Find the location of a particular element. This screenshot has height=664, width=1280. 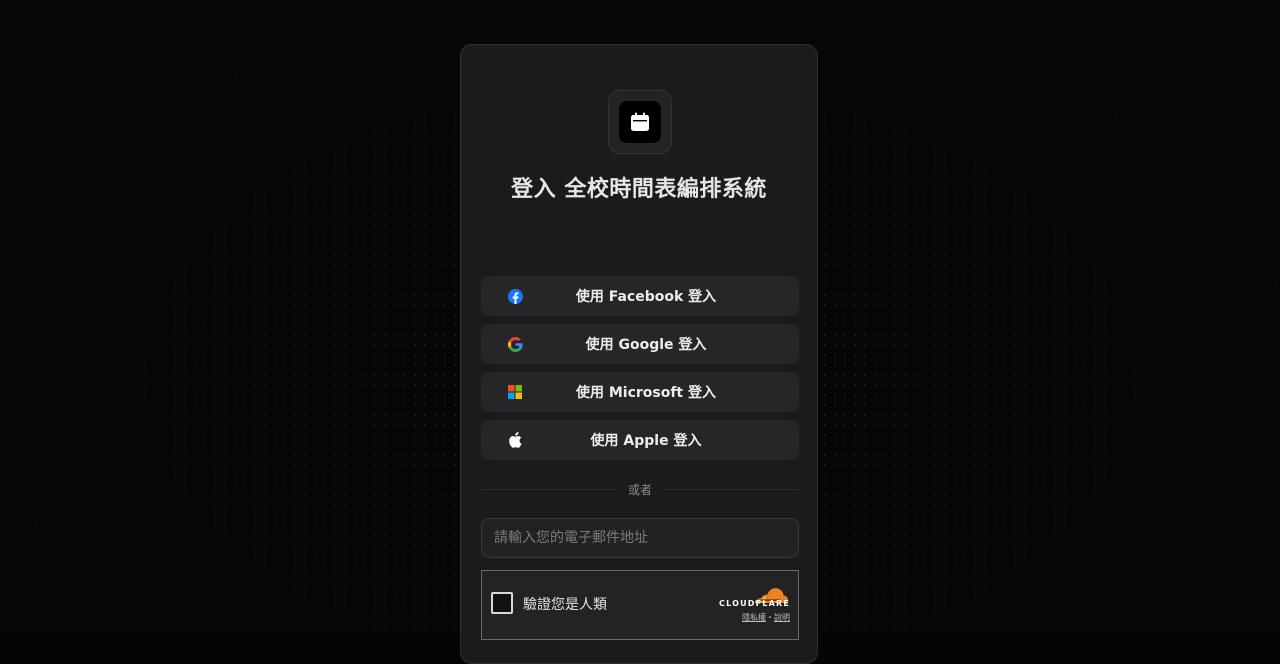

divider-line-left is located at coordinates (549, 489).